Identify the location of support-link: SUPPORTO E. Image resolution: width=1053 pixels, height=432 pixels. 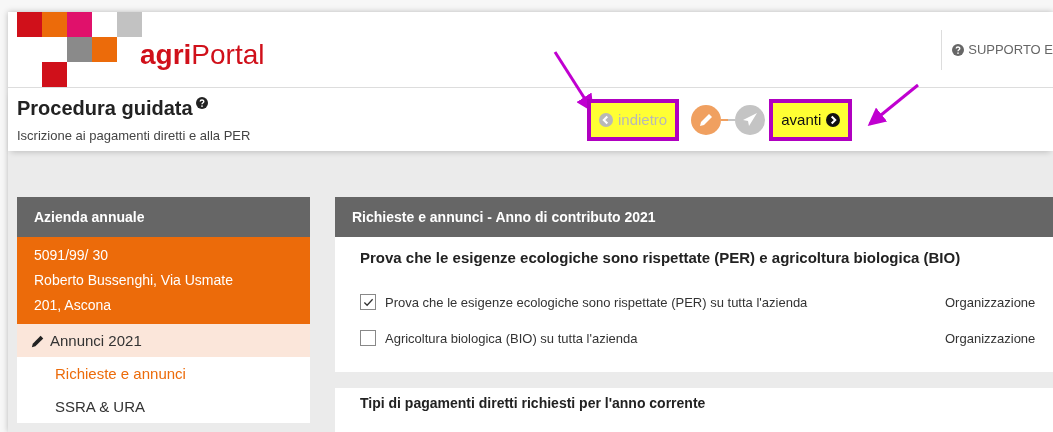
(997, 49).